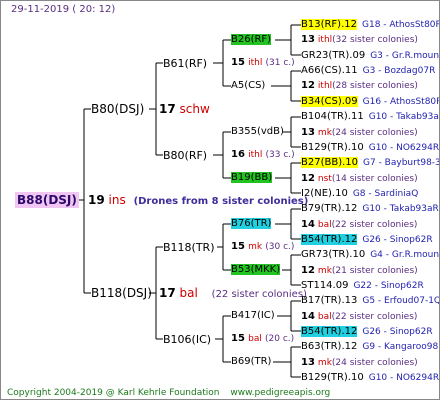 Image resolution: width=440 pixels, height=400 pixels. I want to click on gen4-source: G18 - AthosSt80R, so click(401, 25).